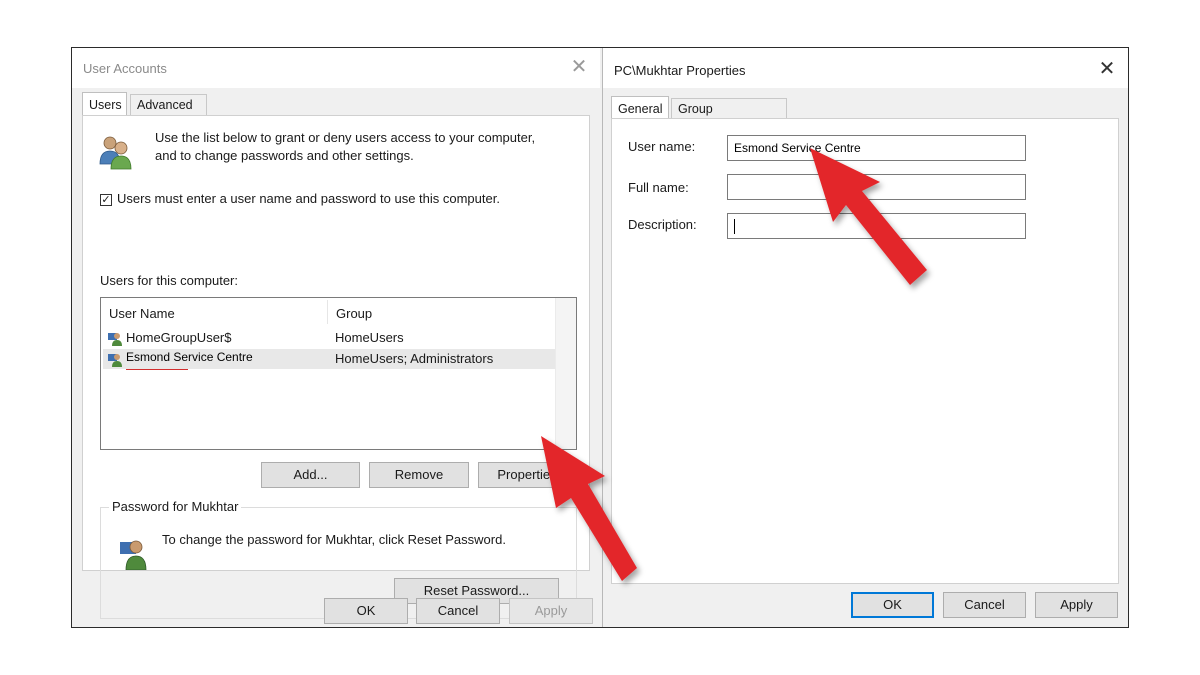 This screenshot has height=675, width=1200. Describe the element at coordinates (369, 337) in the screenshot. I see `group-cell: HomeUsers` at that location.